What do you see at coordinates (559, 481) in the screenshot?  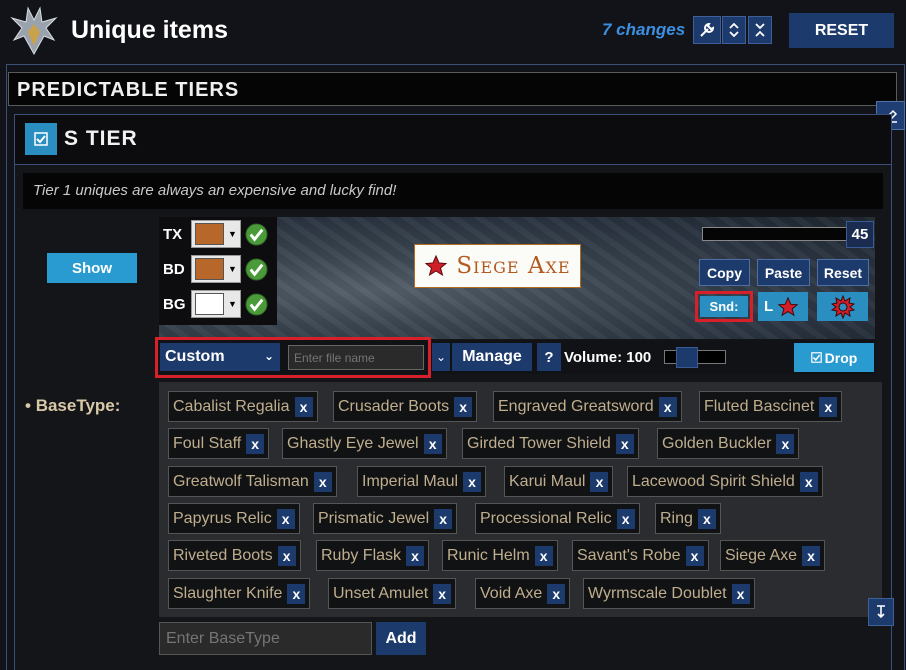 I see `basetype-tag: Karui Maul x` at bounding box center [559, 481].